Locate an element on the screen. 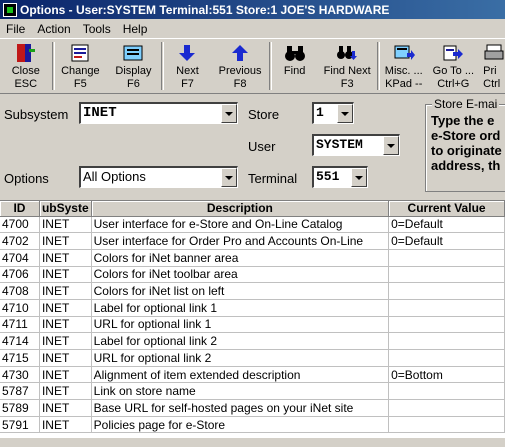 This screenshot has height=447, width=505. table-row: 4714 INET Label for optional link 2 is located at coordinates (252, 341).